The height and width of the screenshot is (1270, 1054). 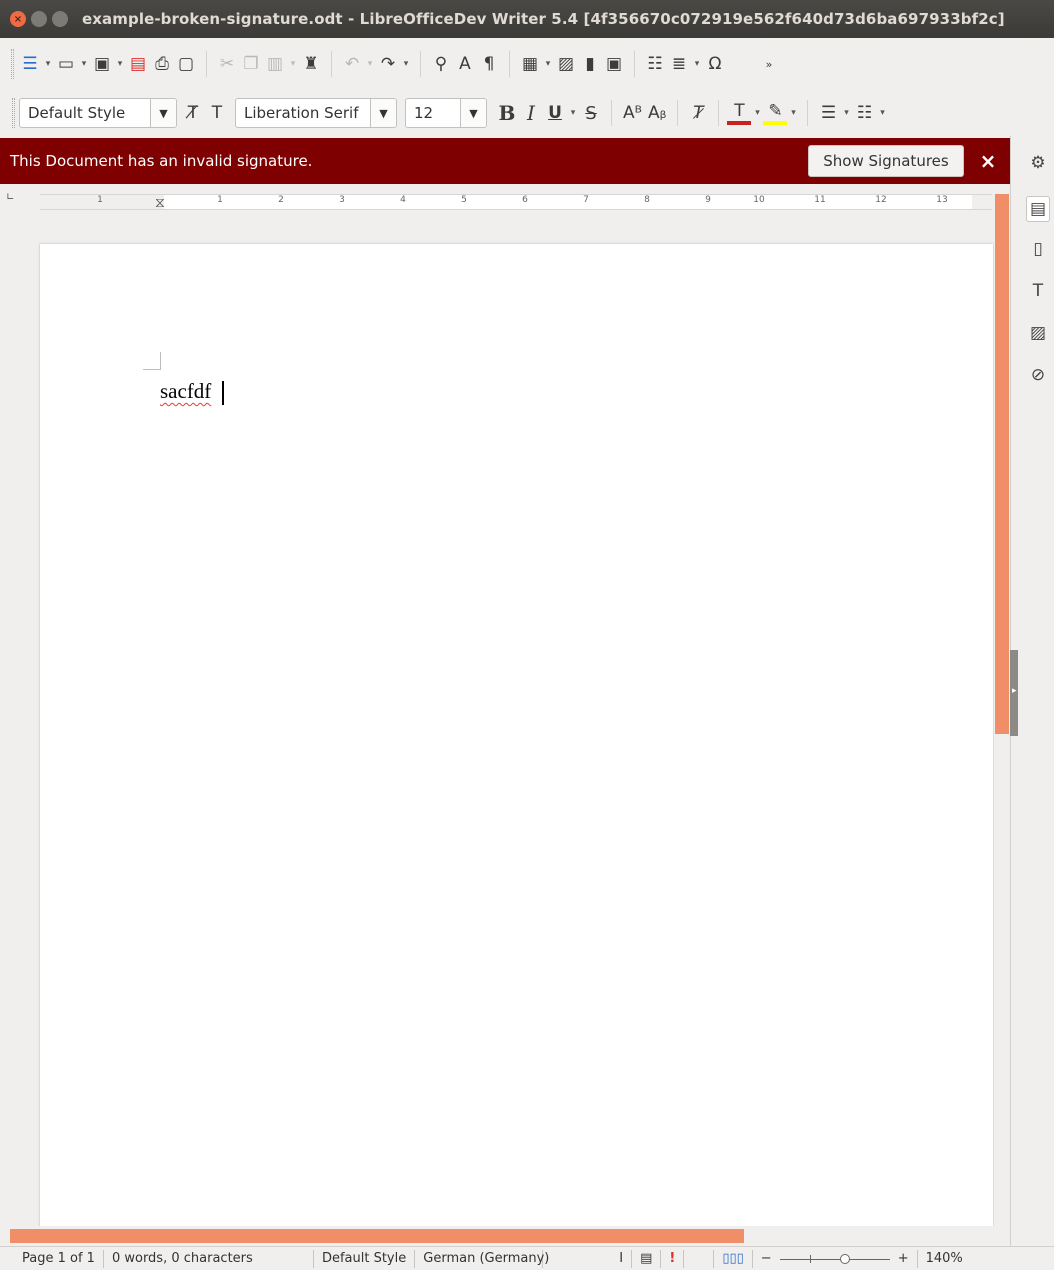 What do you see at coordinates (699, 1258) in the screenshot?
I see `status-signature-icon` at bounding box center [699, 1258].